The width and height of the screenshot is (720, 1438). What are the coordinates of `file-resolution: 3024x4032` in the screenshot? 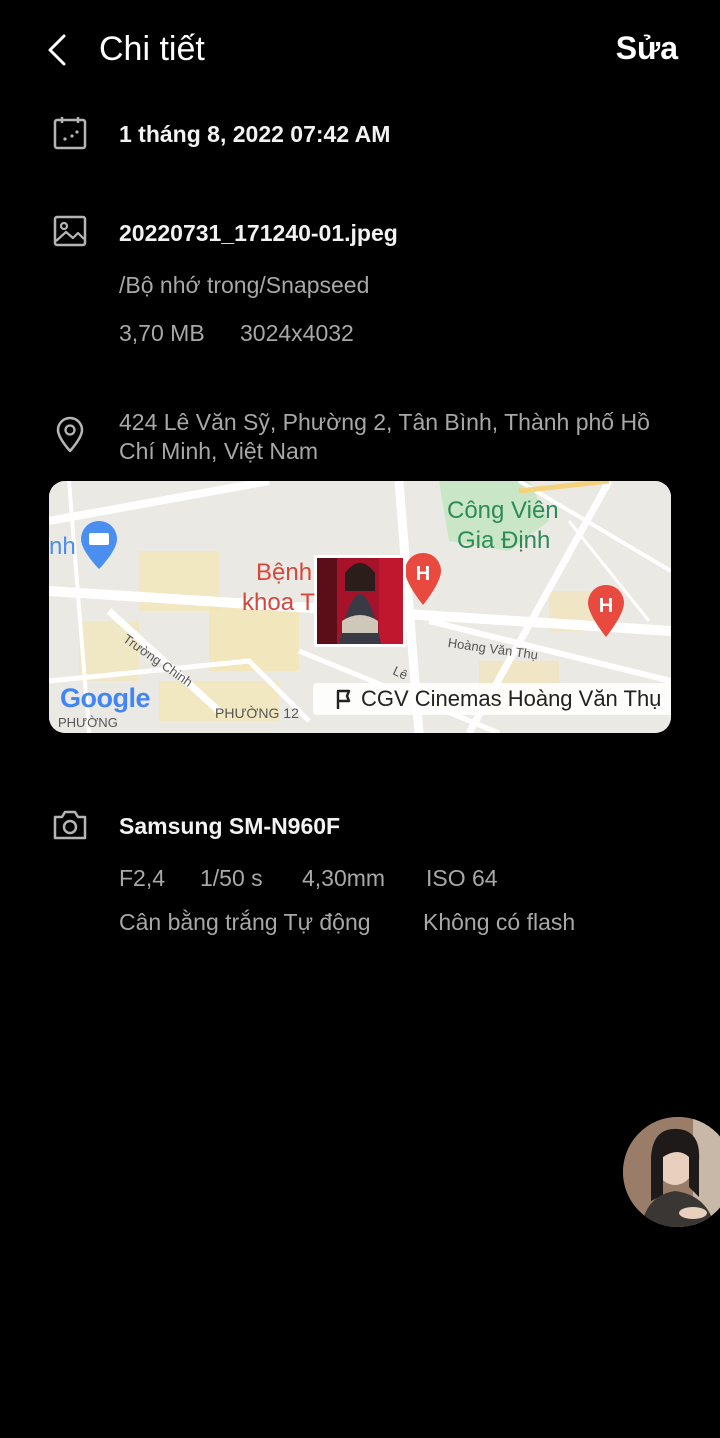 It's located at (297, 333).